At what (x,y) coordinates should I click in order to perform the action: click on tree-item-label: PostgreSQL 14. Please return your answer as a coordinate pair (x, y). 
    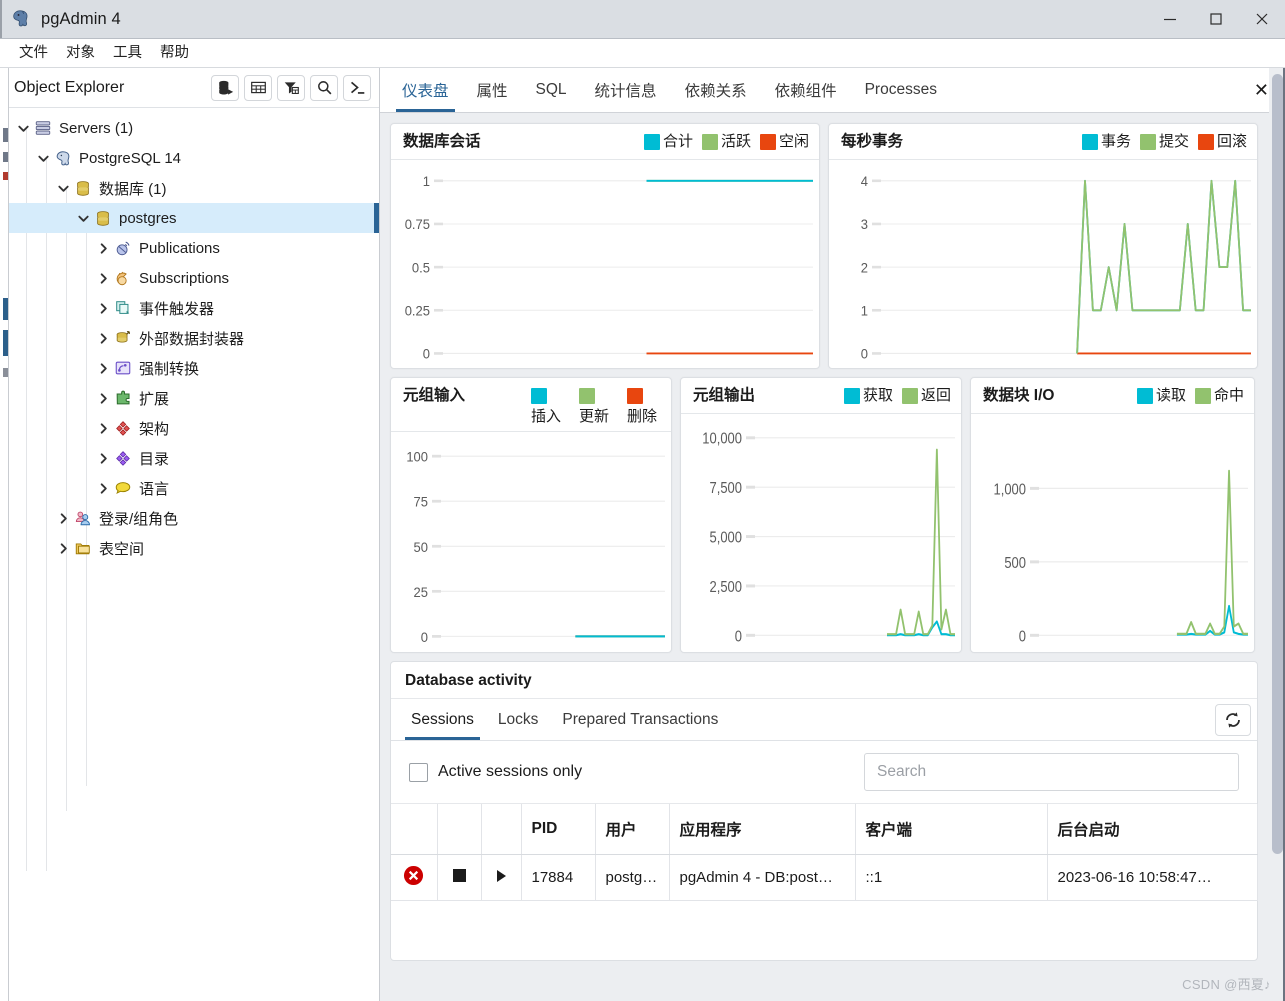
    Looking at the image, I should click on (130, 158).